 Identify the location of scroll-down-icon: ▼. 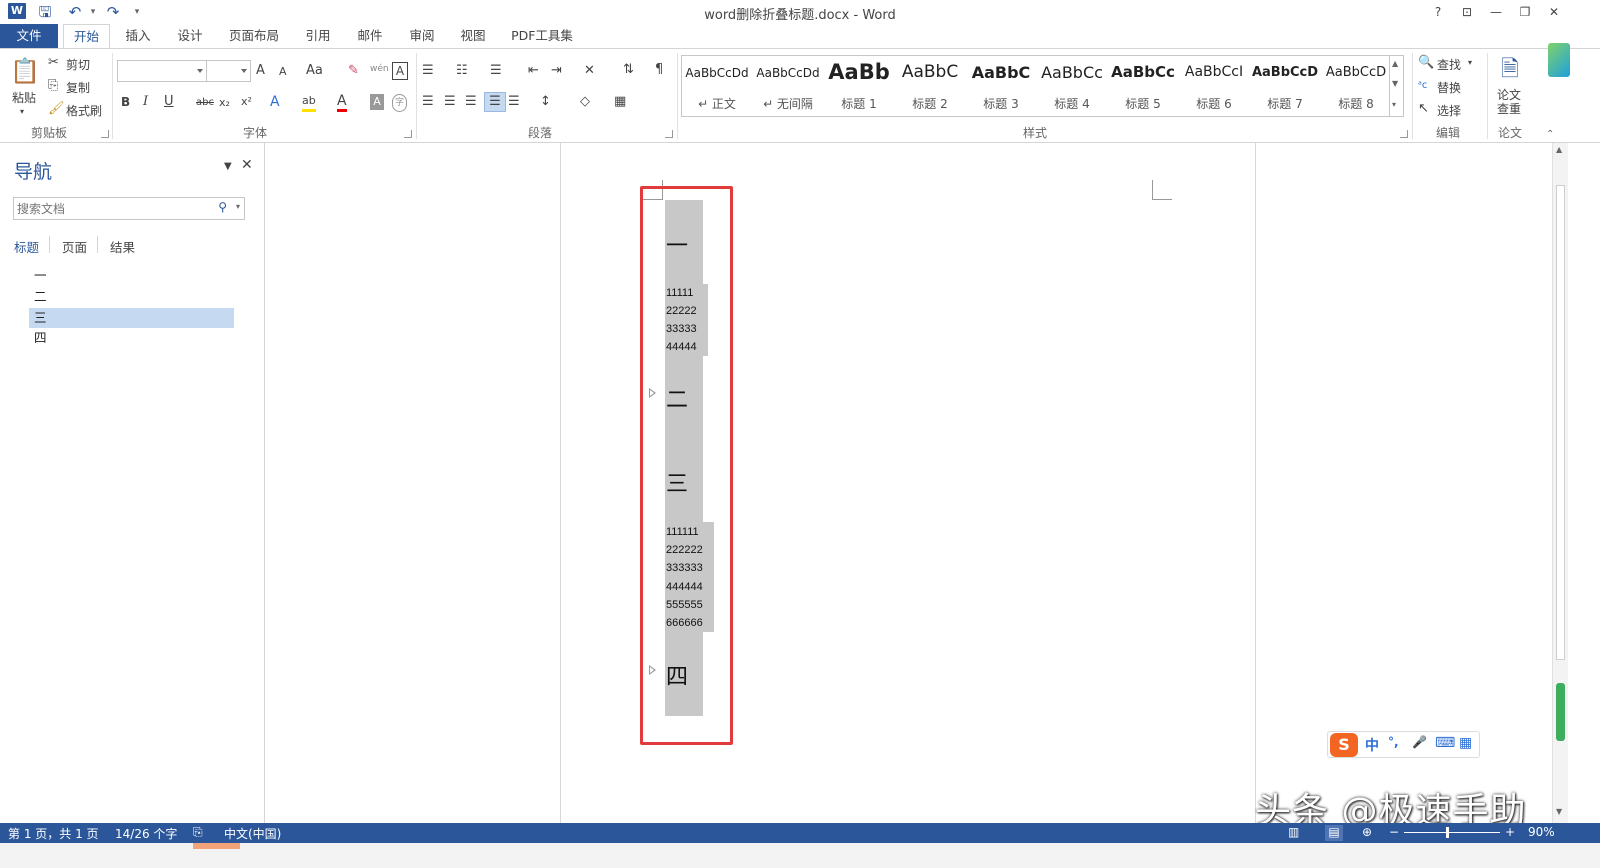
(1559, 811).